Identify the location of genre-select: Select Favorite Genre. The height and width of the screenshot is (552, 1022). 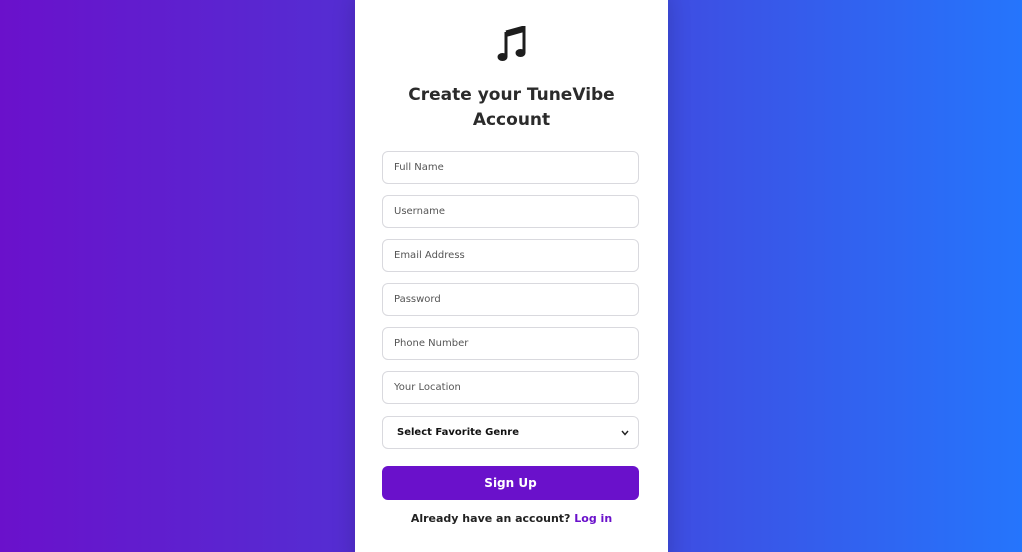
(510, 432).